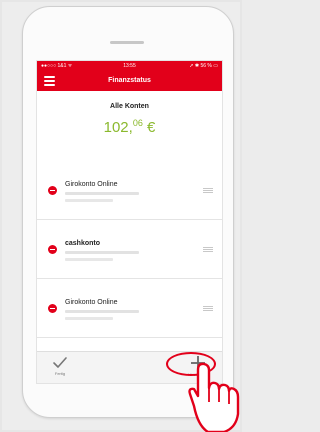  Describe the element at coordinates (129, 106) in the screenshot. I see `summary-title: Alle Konten` at that location.